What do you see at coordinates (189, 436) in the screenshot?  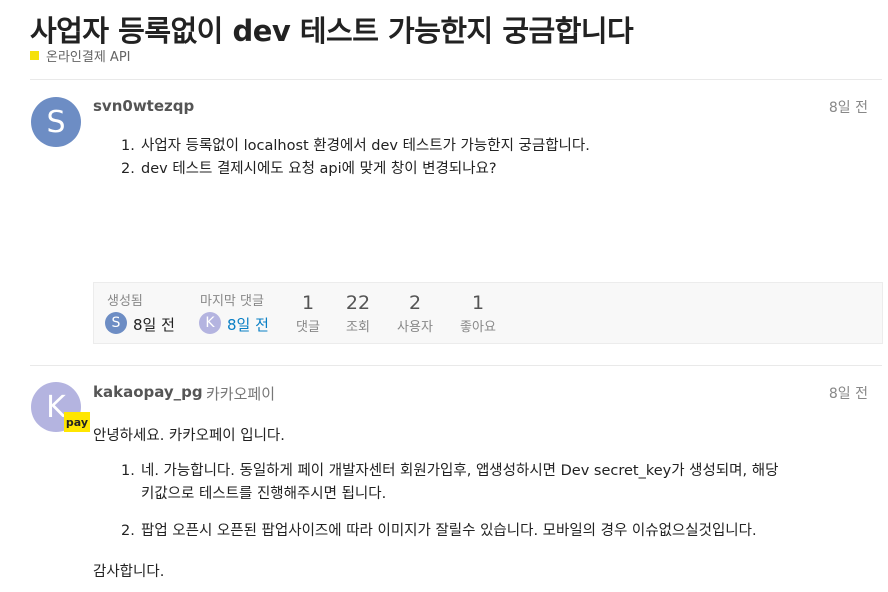 I see `post-greeting: 안녕하세요. 카카오페이 입니다.` at bounding box center [189, 436].